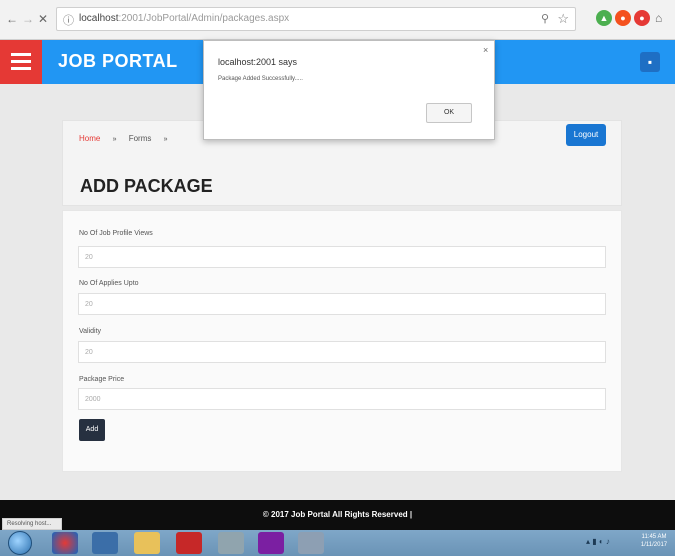 This screenshot has width=675, height=556. I want to click on breadcrumb: Home » Forms », so click(128, 138).